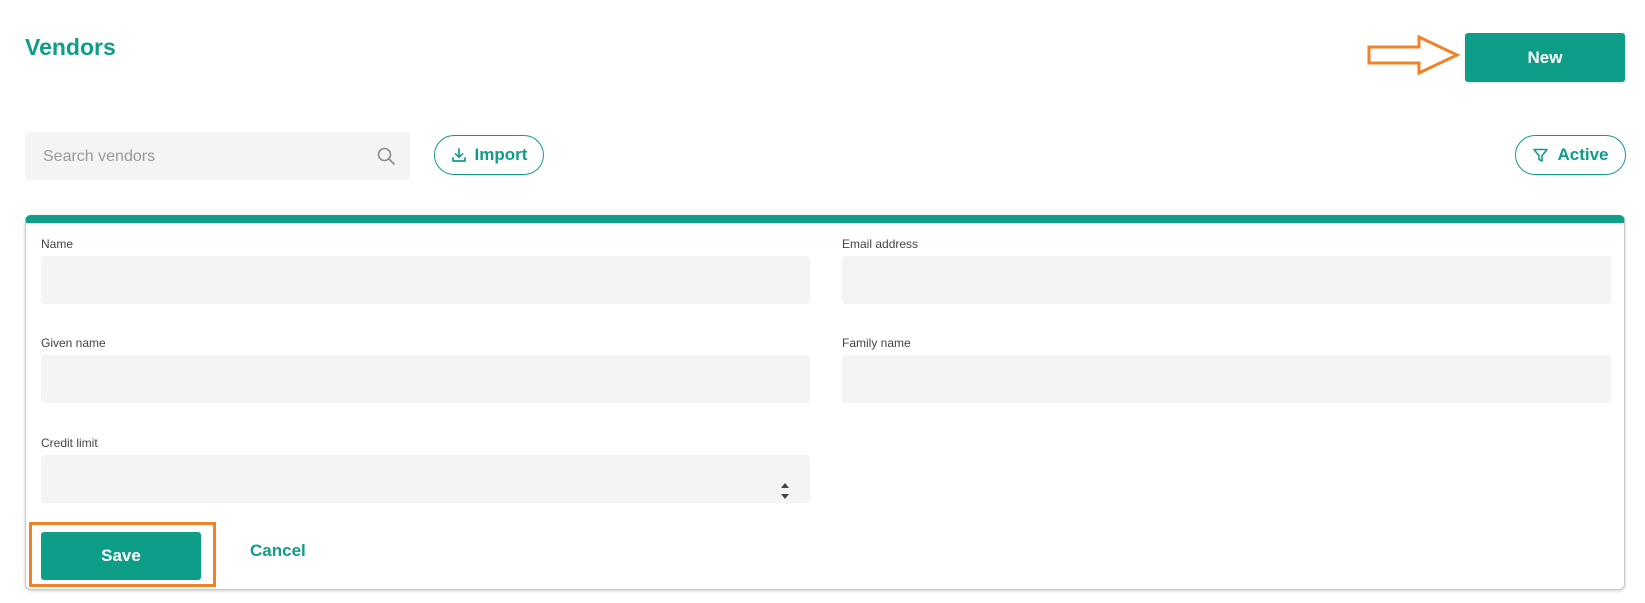 Image resolution: width=1645 pixels, height=603 pixels. I want to click on arrow-right-icon, so click(1414, 55).